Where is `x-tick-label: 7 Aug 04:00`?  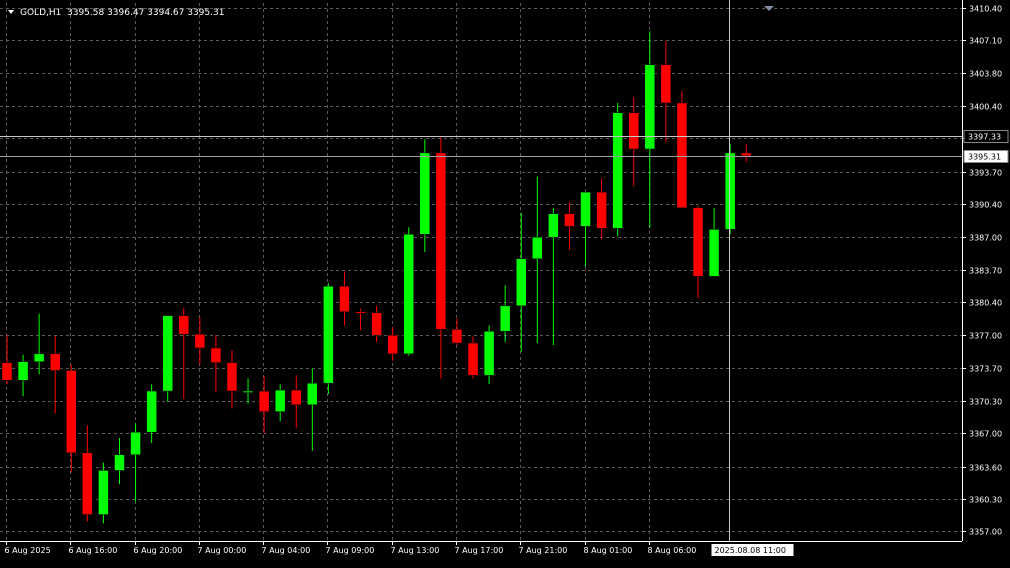 x-tick-label: 7 Aug 04:00 is located at coordinates (286, 550).